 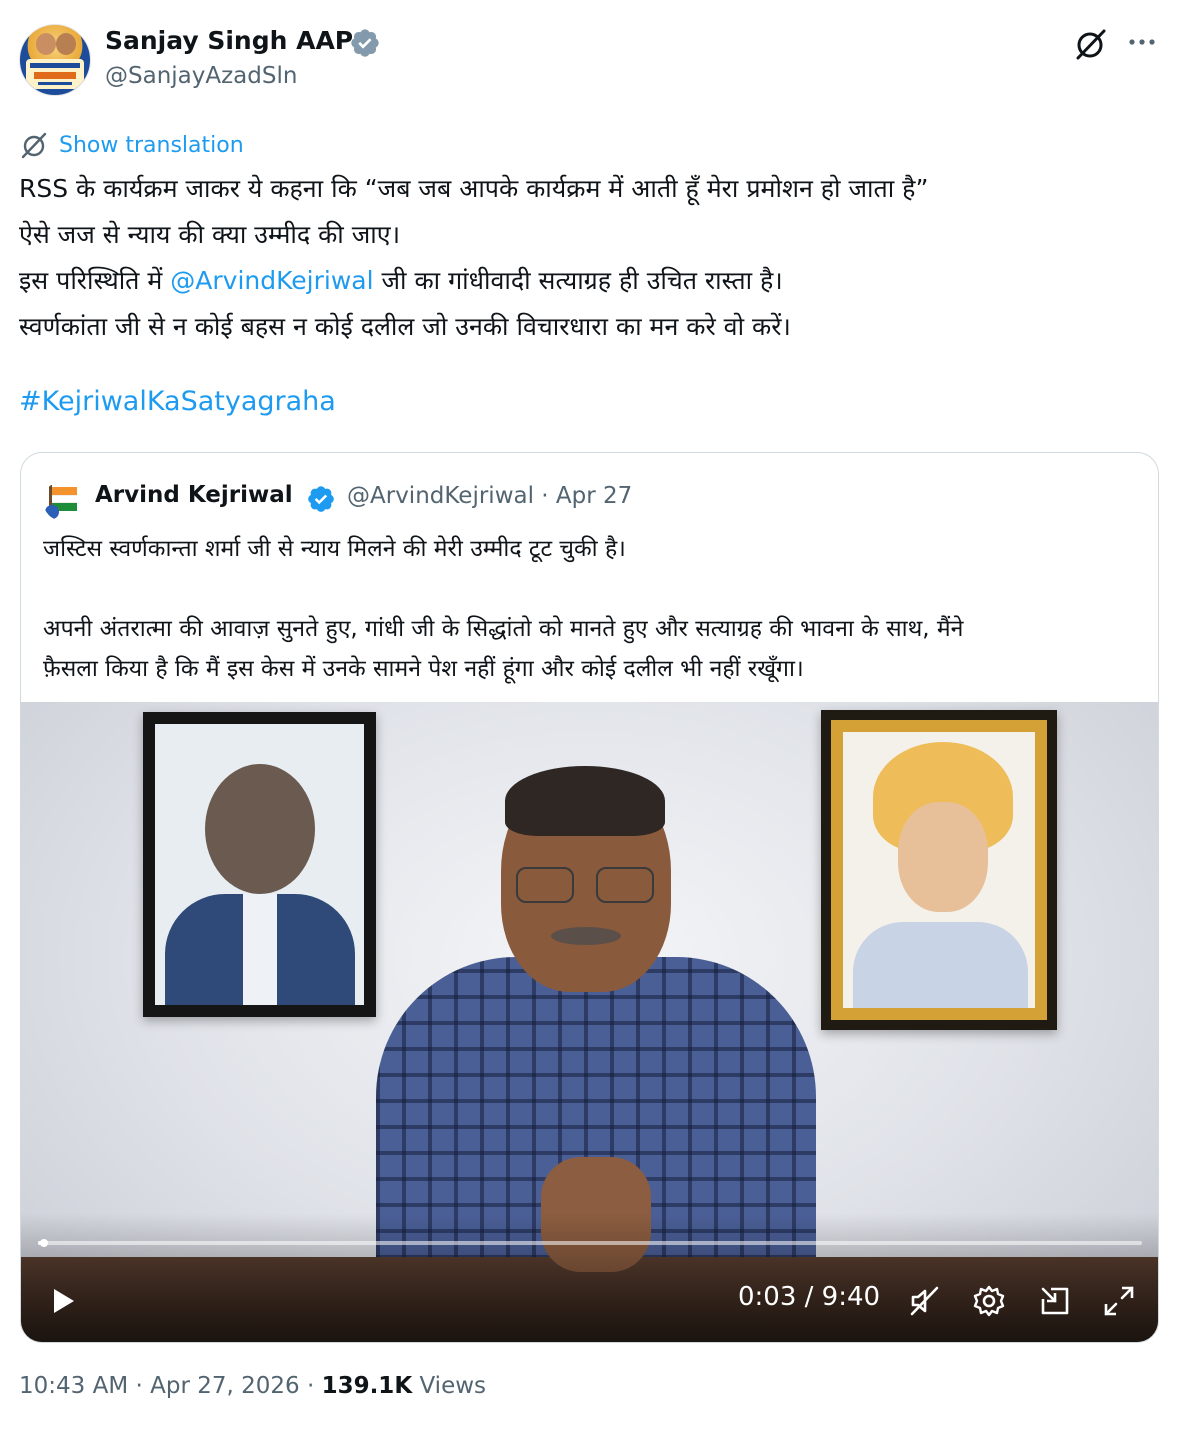 What do you see at coordinates (95, 280) in the screenshot?
I see `tweet-text-segment: इस परिस्थिति में` at bounding box center [95, 280].